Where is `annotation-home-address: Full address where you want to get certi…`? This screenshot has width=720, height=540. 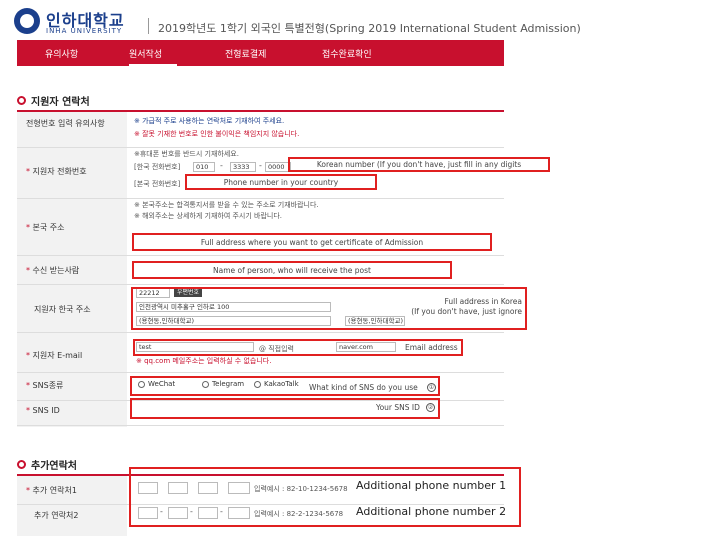 annotation-home-address: Full address where you want to get certi… is located at coordinates (312, 242).